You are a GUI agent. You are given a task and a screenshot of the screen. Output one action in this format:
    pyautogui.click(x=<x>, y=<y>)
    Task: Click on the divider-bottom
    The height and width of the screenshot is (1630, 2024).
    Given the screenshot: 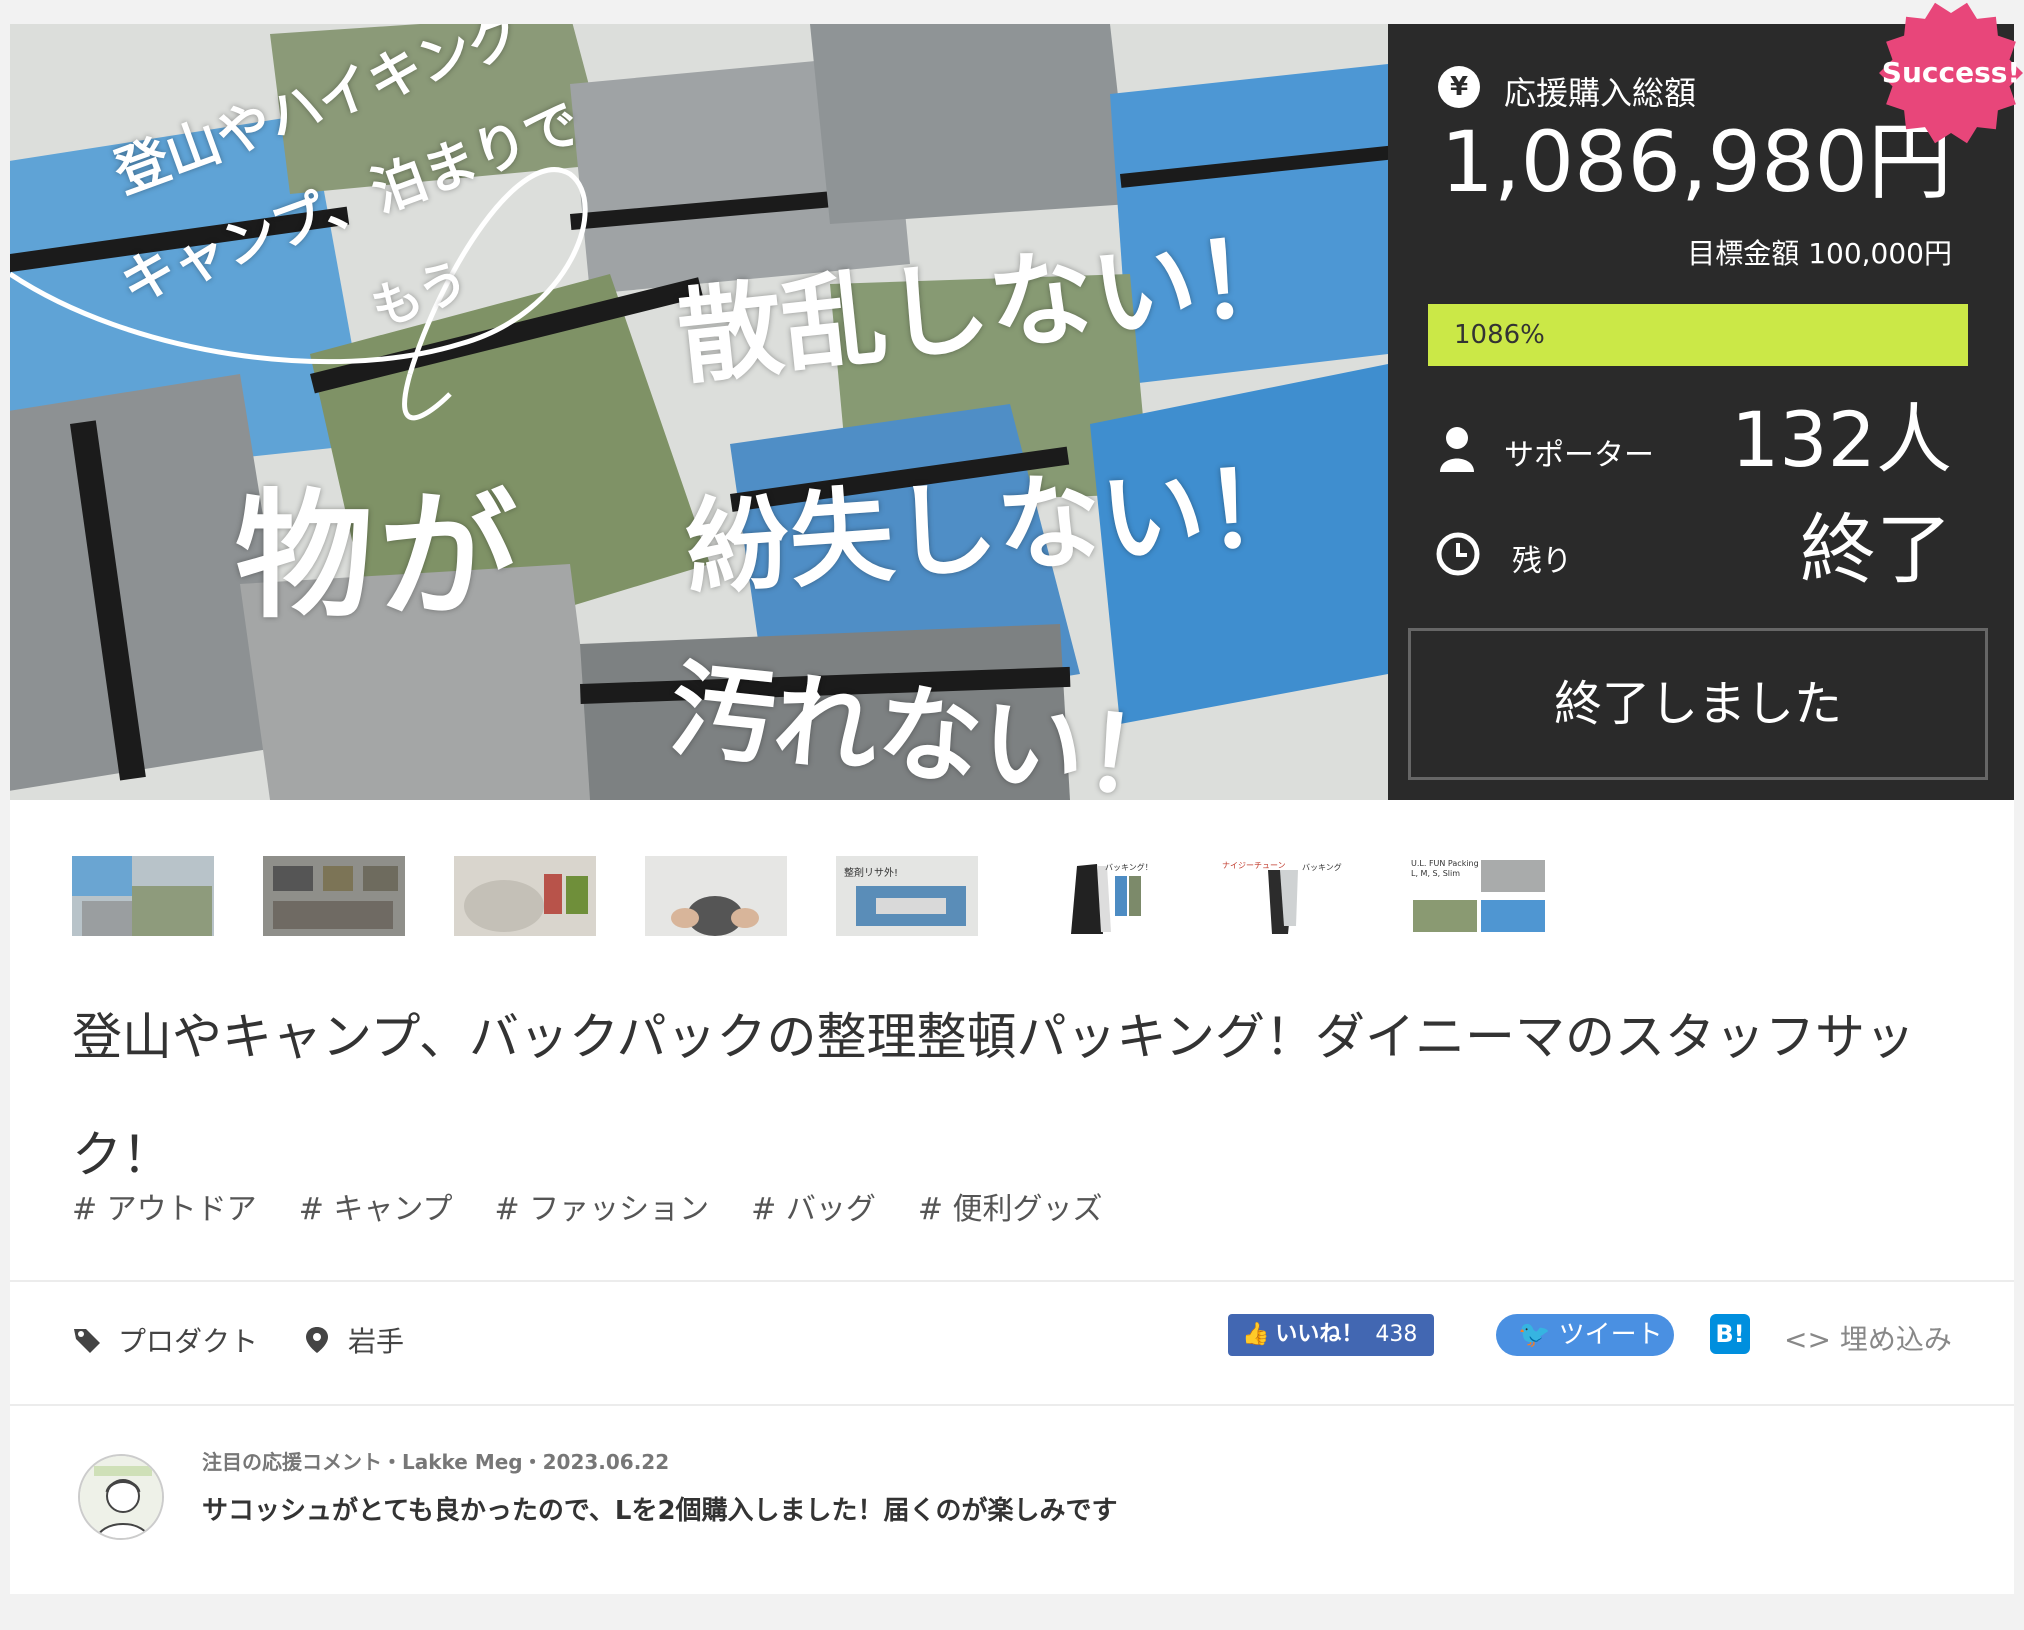 What is the action you would take?
    pyautogui.click(x=1012, y=1405)
    